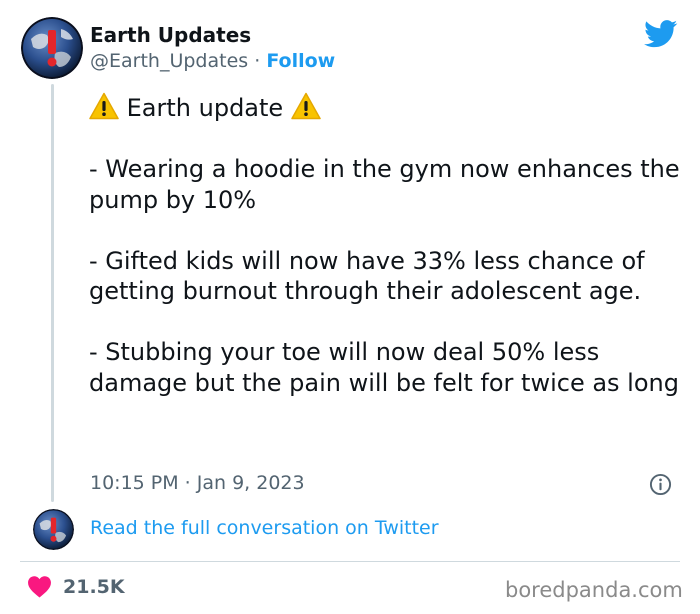  What do you see at coordinates (205, 108) in the screenshot?
I see `tweet-title: Earth update` at bounding box center [205, 108].